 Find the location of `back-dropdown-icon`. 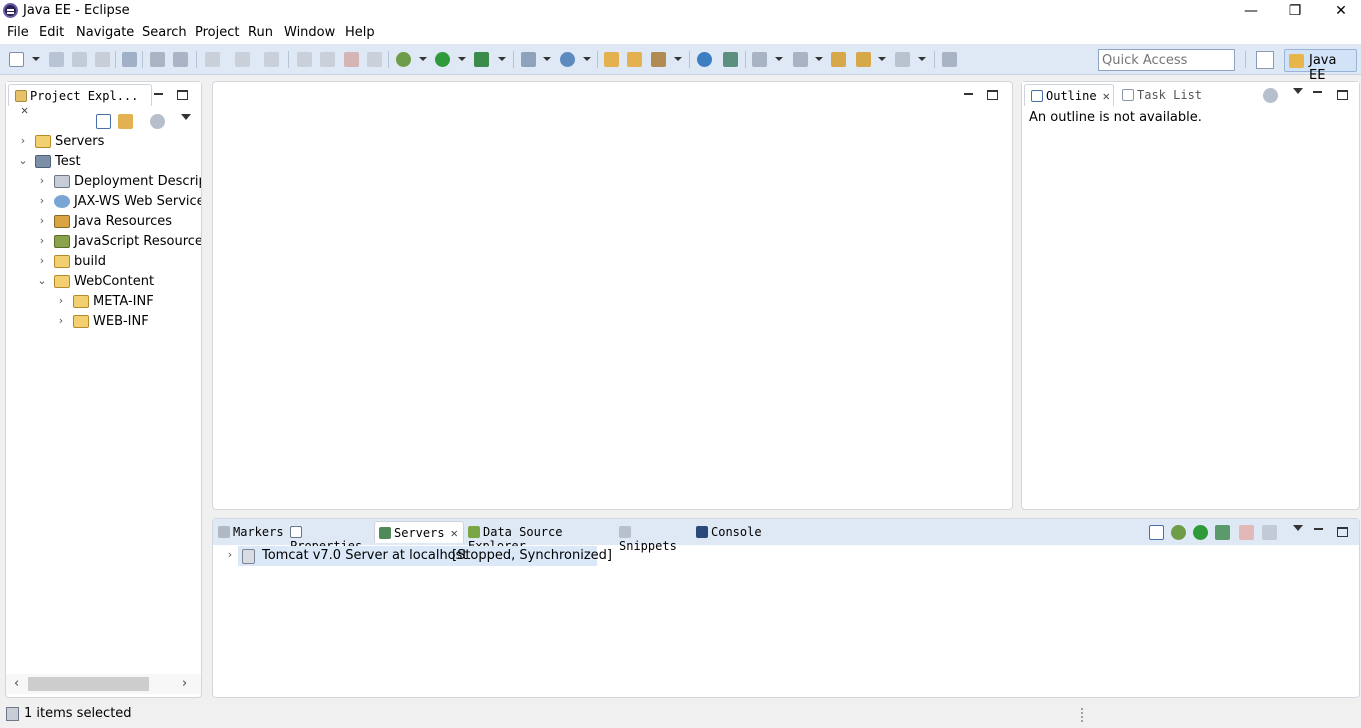

back-dropdown-icon is located at coordinates (882, 59).